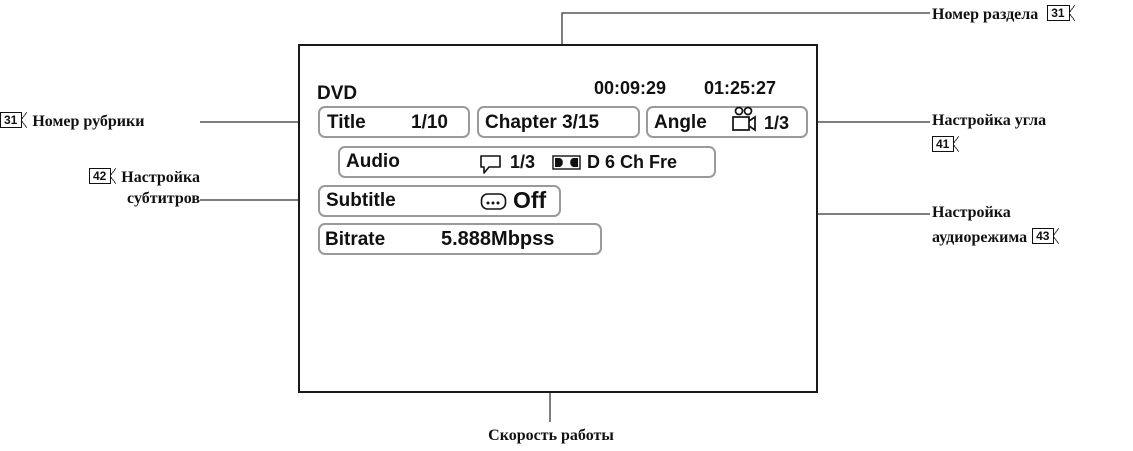  I want to click on subtitle-label: Subtitle, so click(361, 200).